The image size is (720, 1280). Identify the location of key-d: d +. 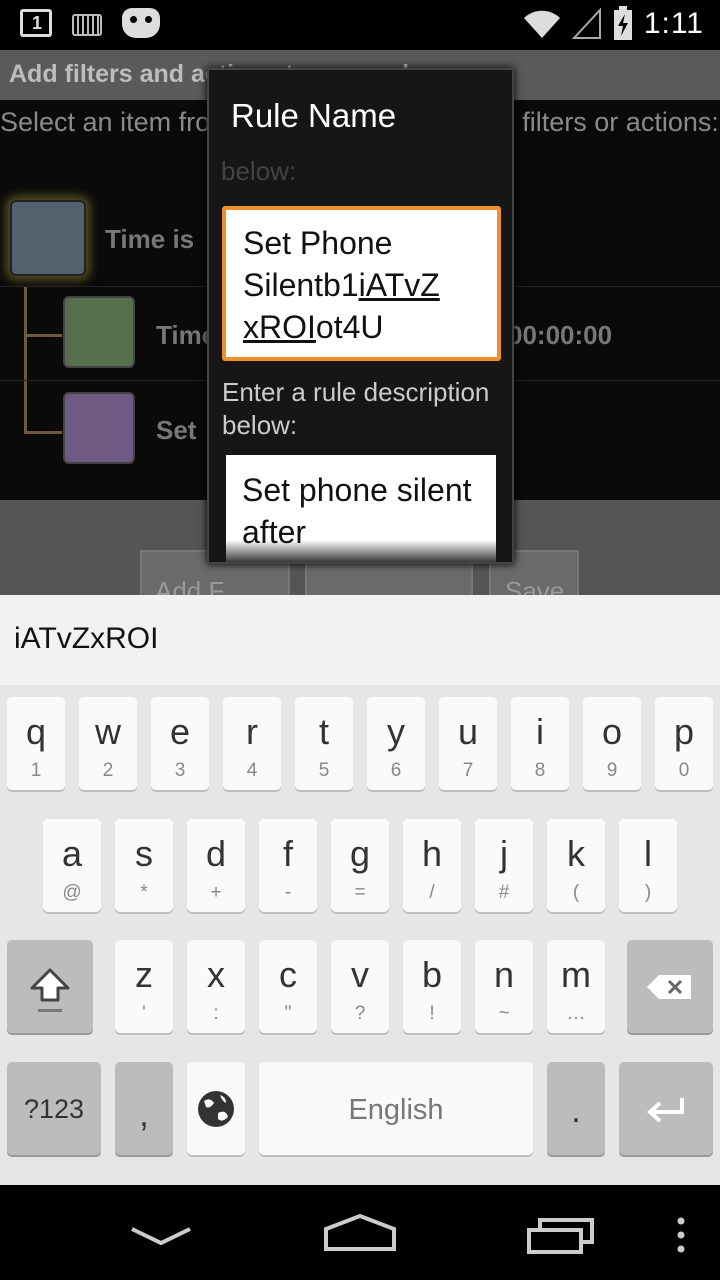
(216, 865).